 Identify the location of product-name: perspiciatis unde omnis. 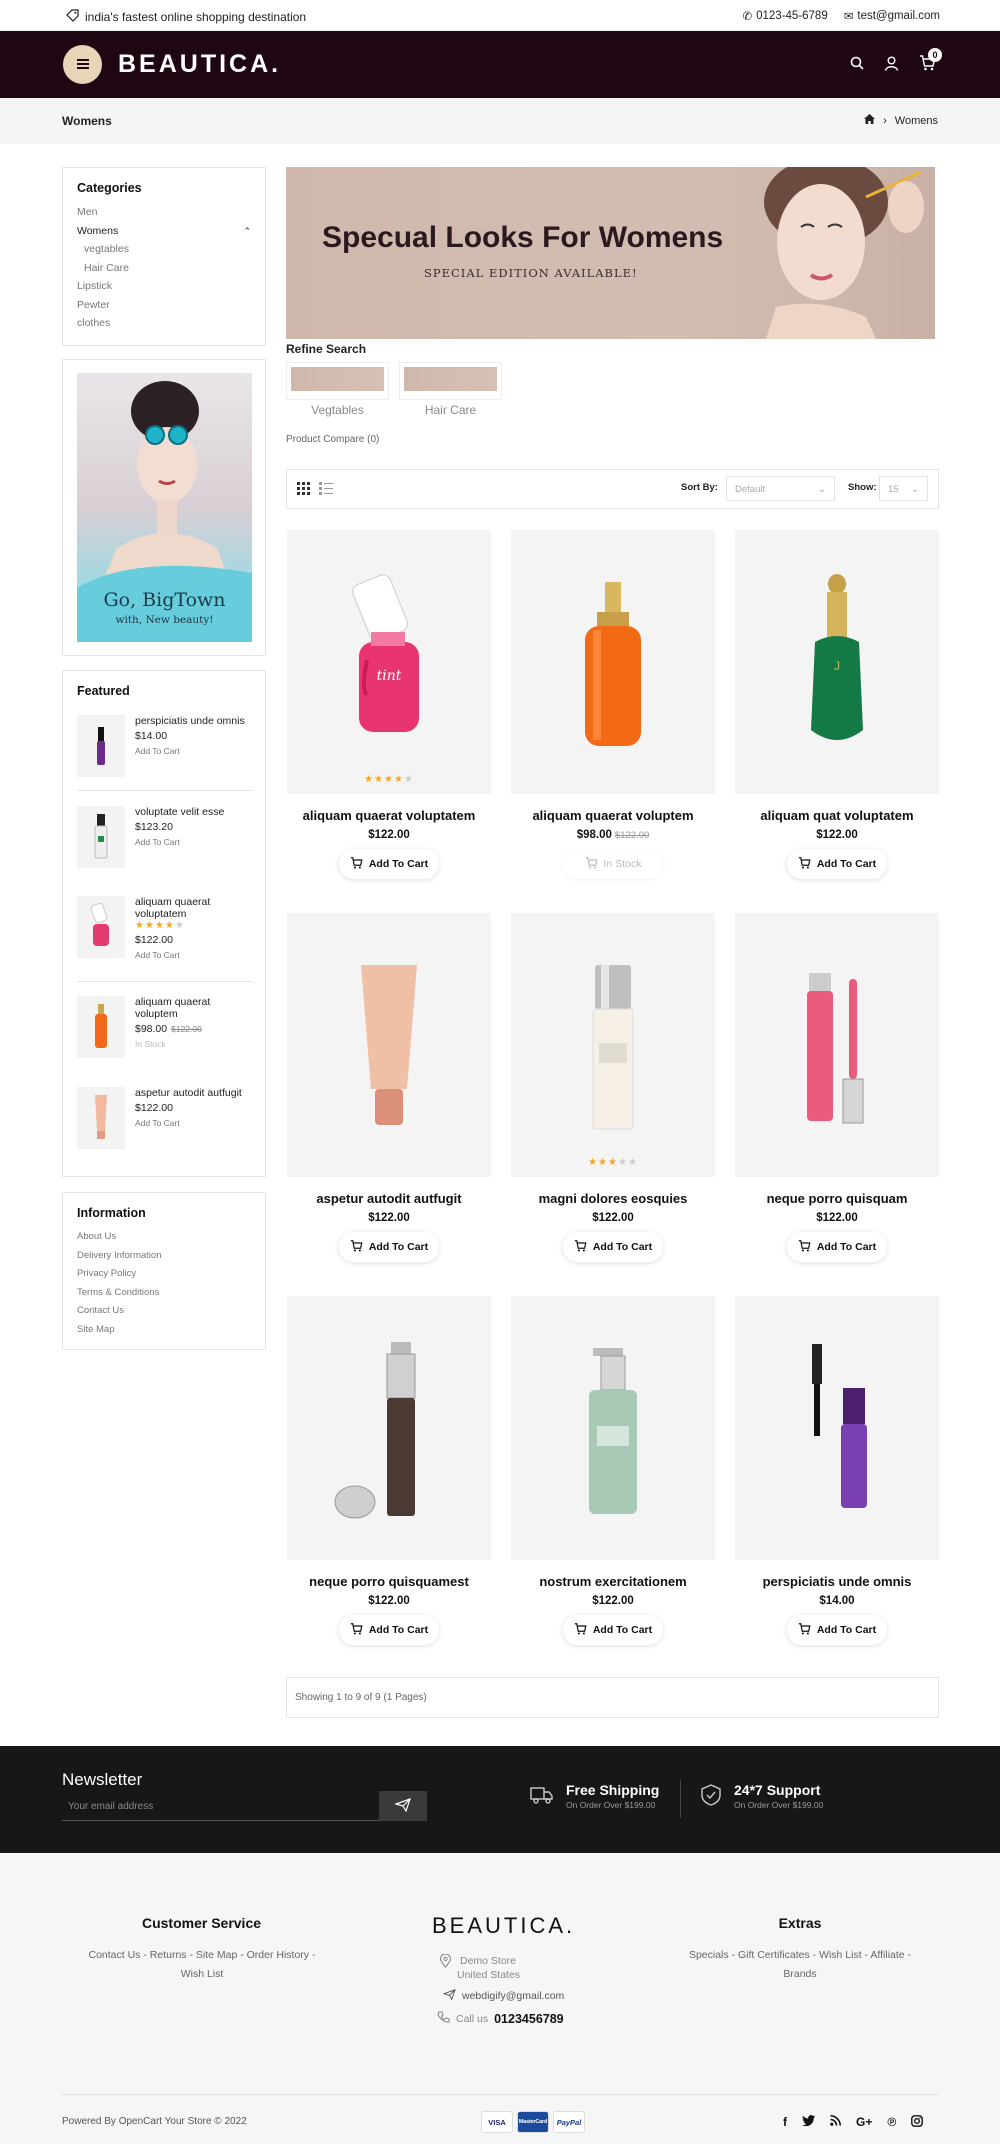
(837, 1581).